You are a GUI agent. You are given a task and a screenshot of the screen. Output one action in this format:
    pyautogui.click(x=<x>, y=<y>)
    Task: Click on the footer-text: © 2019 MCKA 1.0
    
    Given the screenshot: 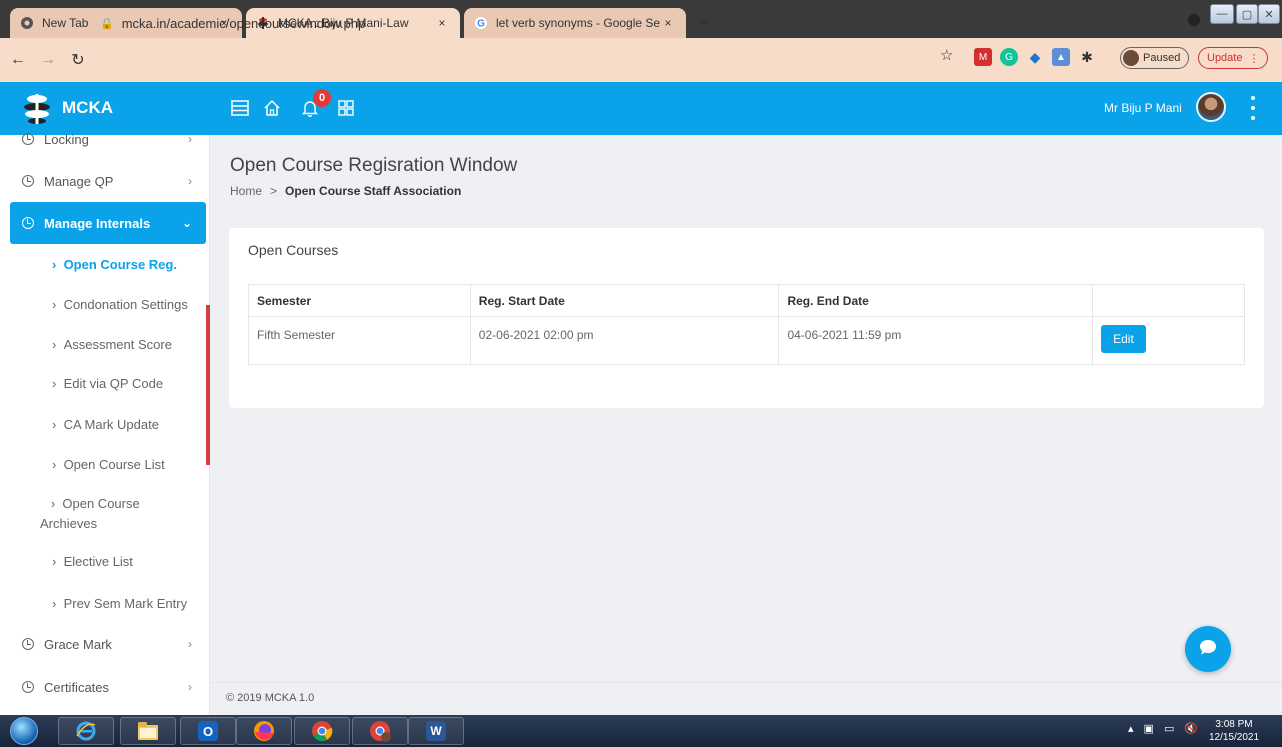 What is the action you would take?
    pyautogui.click(x=270, y=698)
    